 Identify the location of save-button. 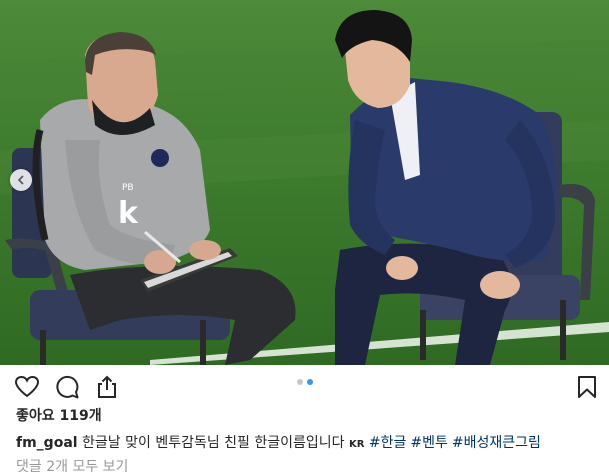
(587, 387).